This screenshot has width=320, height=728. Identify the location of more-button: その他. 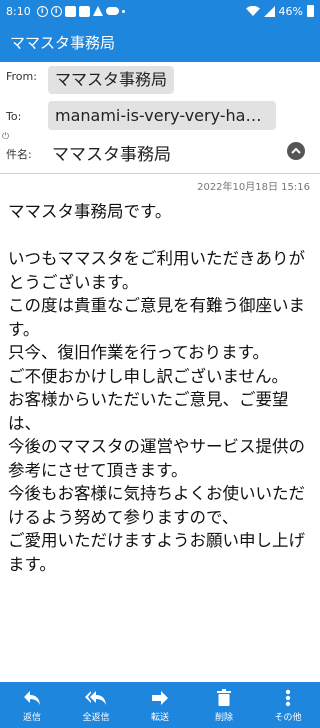
(288, 705).